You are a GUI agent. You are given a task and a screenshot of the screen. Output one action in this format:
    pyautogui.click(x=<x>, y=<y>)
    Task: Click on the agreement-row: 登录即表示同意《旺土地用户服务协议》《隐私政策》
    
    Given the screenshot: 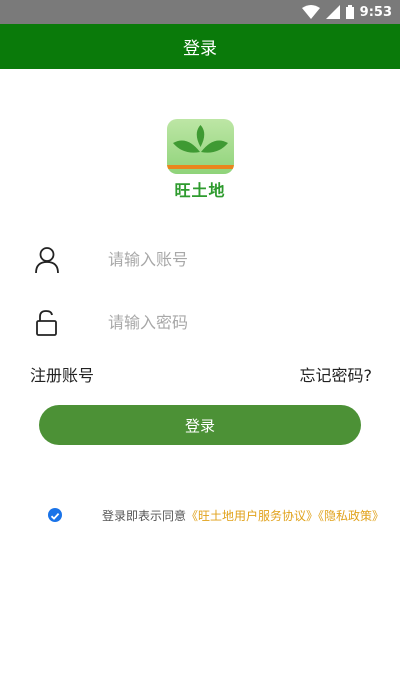 What is the action you would take?
    pyautogui.click(x=223, y=516)
    